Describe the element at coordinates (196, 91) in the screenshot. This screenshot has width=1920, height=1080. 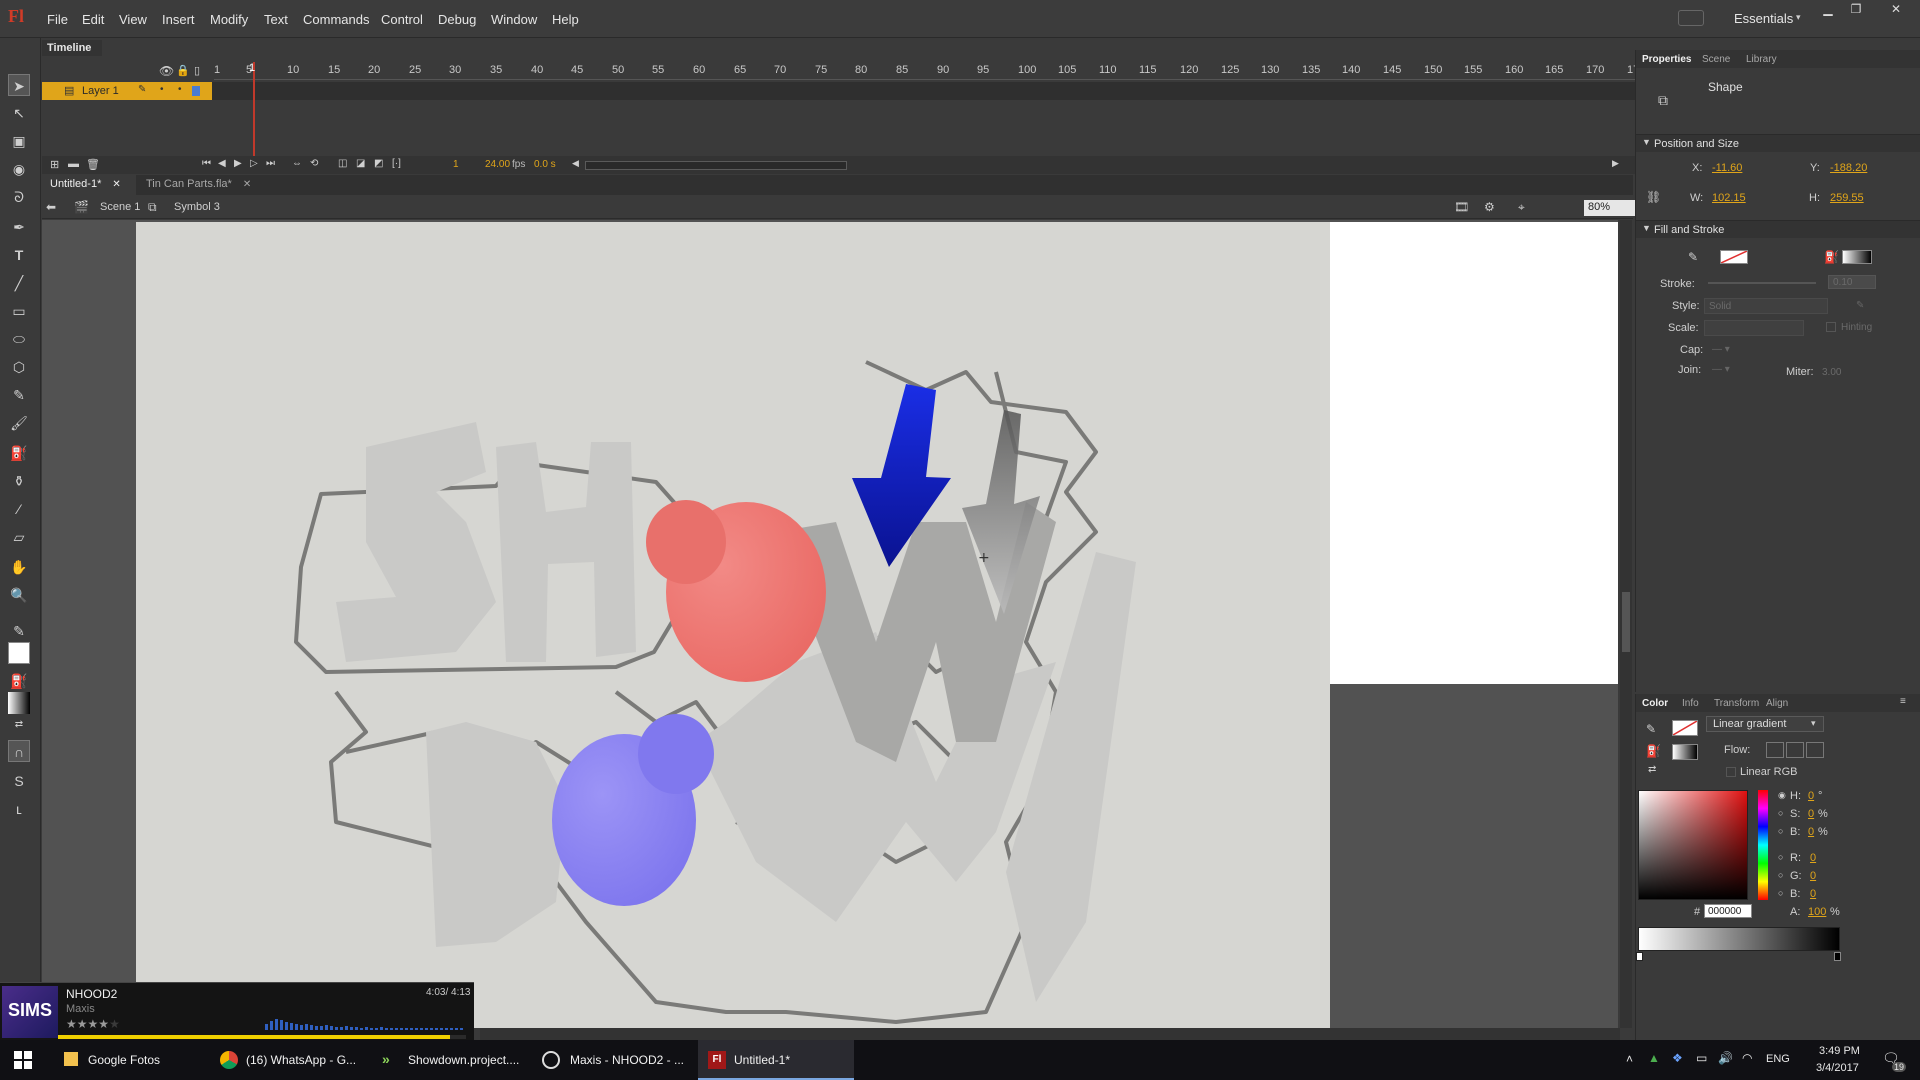
I see `layer-color-icon` at that location.